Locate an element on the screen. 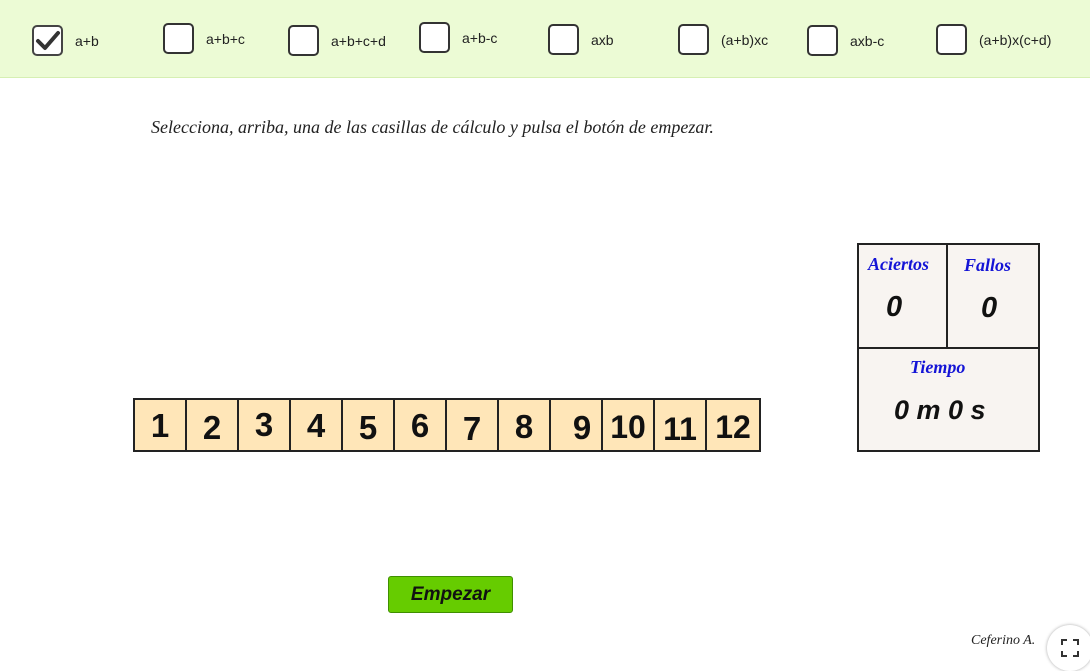 This screenshot has height=671, width=1090. number-value: 6 is located at coordinates (420, 425).